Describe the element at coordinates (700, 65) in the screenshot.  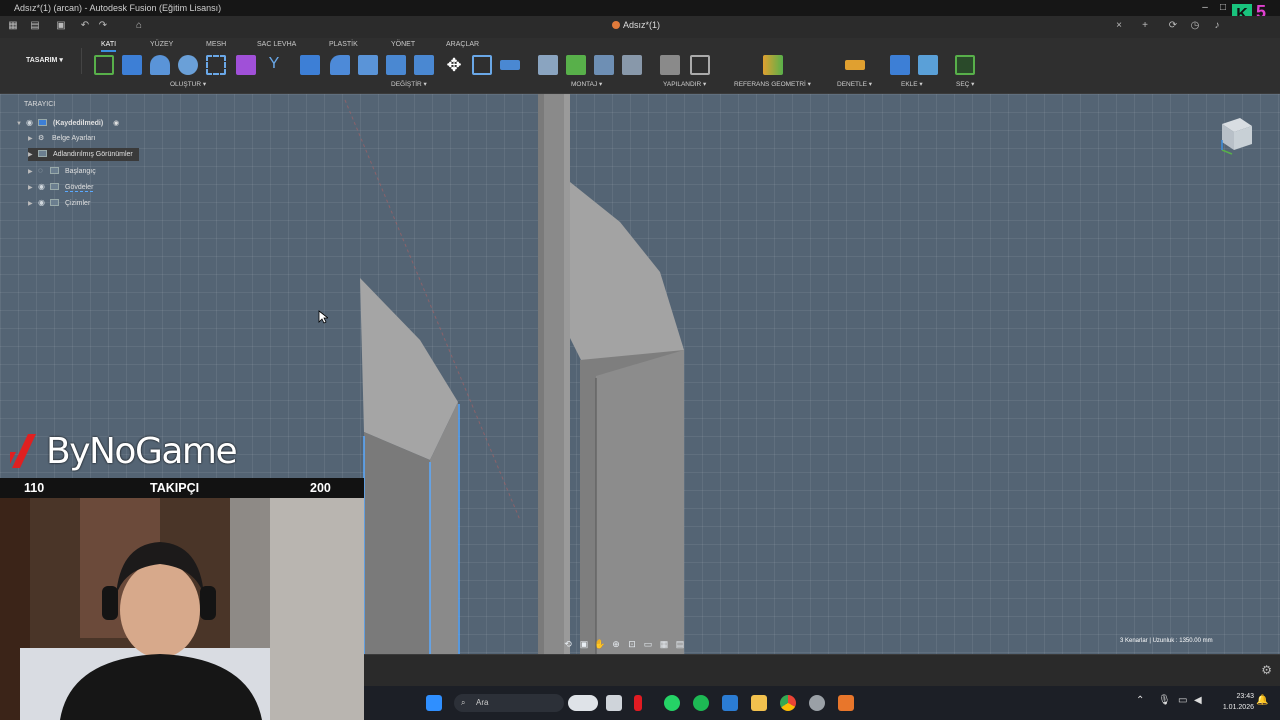
I see `configure-table-icon` at that location.